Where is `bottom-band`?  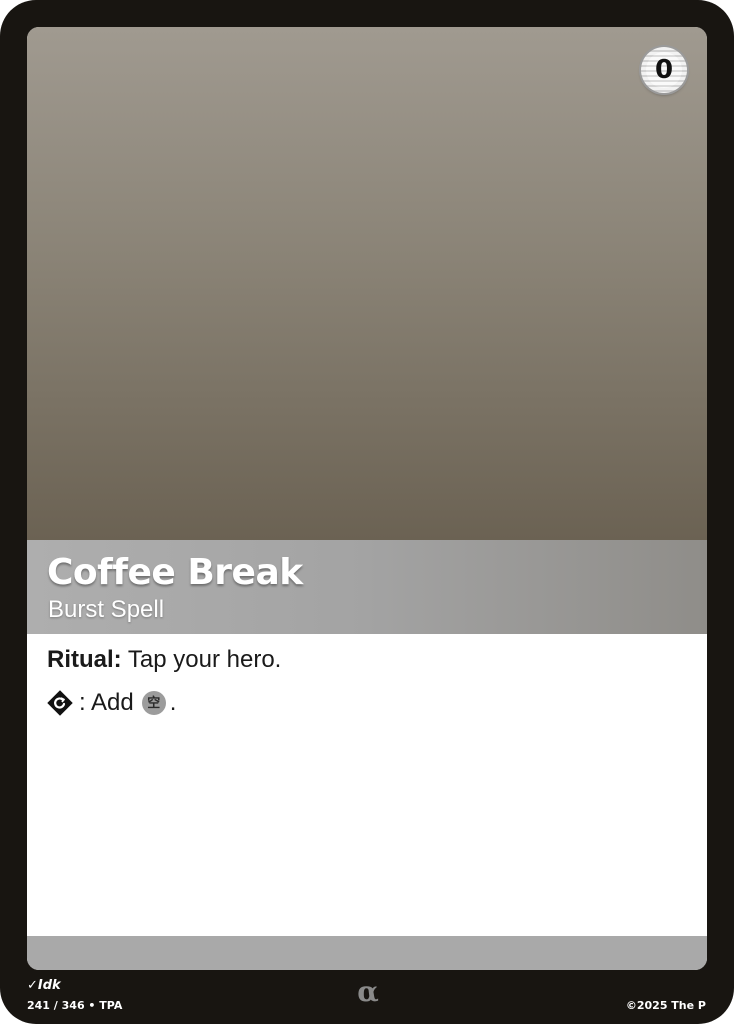
bottom-band is located at coordinates (367, 953).